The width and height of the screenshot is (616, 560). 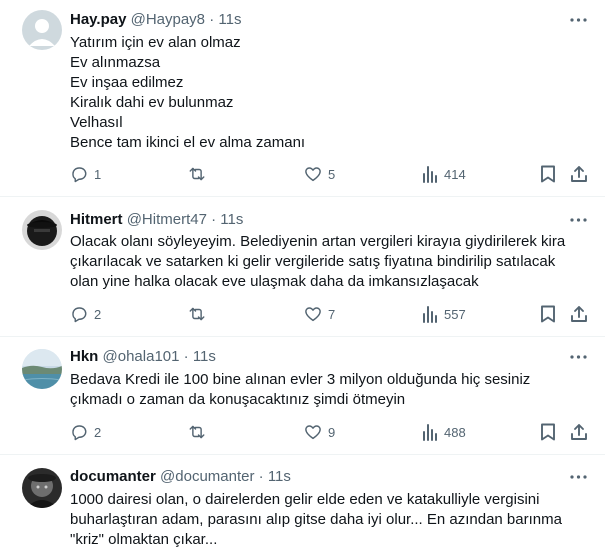 What do you see at coordinates (455, 432) in the screenshot?
I see `views-count: 488` at bounding box center [455, 432].